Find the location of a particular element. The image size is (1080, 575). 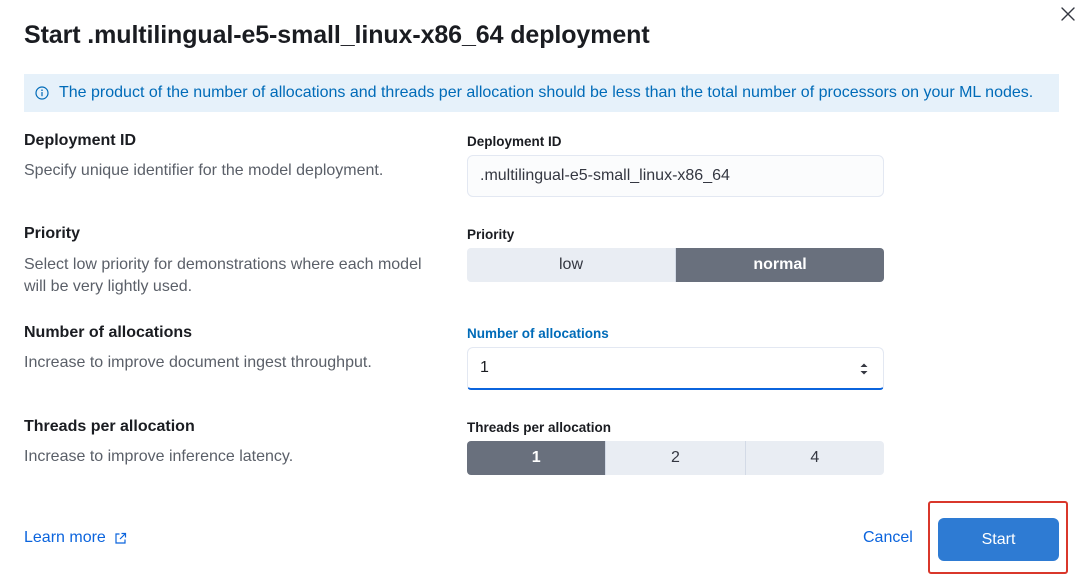

cancel-button: Cancel is located at coordinates (888, 538).